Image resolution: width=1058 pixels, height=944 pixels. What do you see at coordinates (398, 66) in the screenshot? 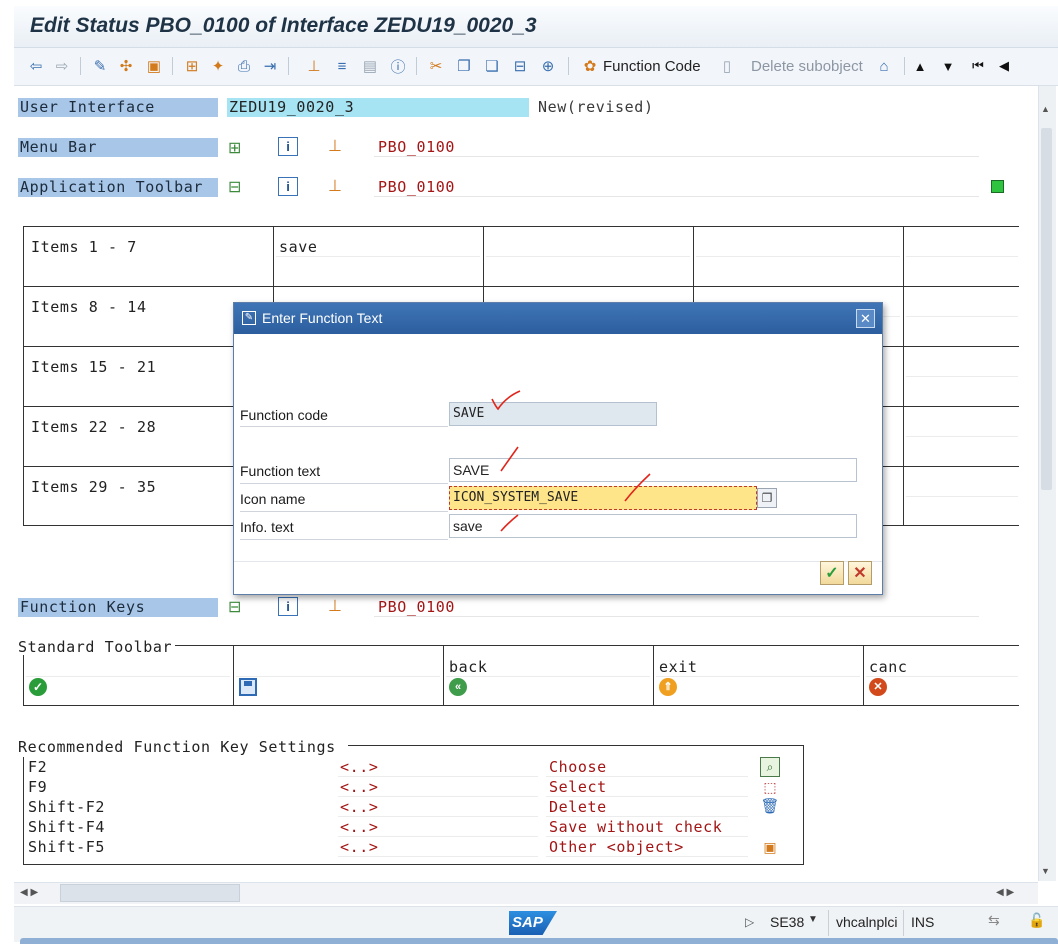
I see `info-icon: ⓘ` at bounding box center [398, 66].